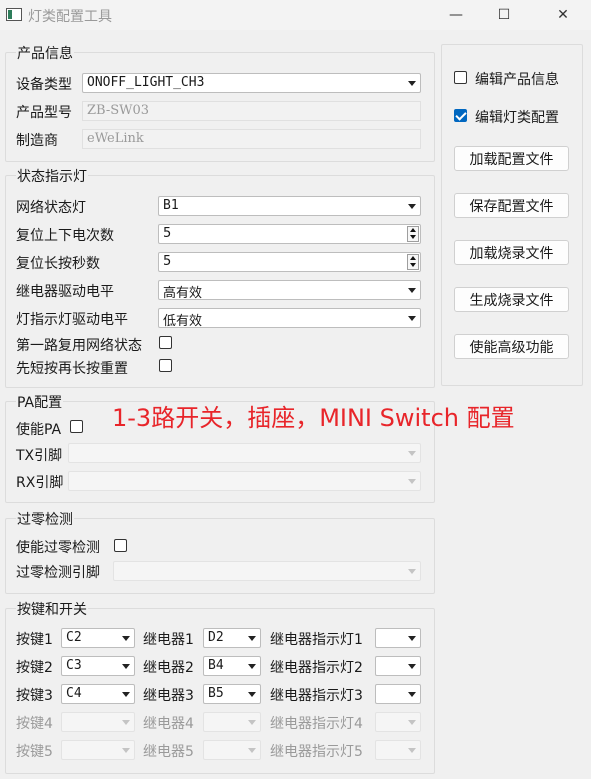  Describe the element at coordinates (58, 548) in the screenshot. I see `zero-cross-enable-label: 使能过零检测` at that location.